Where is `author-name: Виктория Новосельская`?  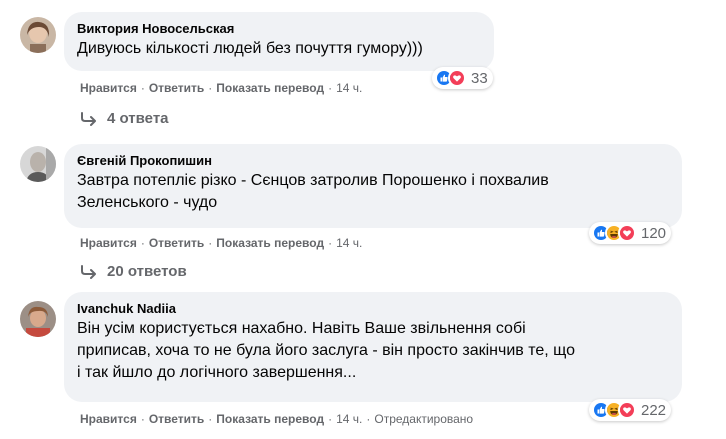 author-name: Виктория Новосельская is located at coordinates (279, 28).